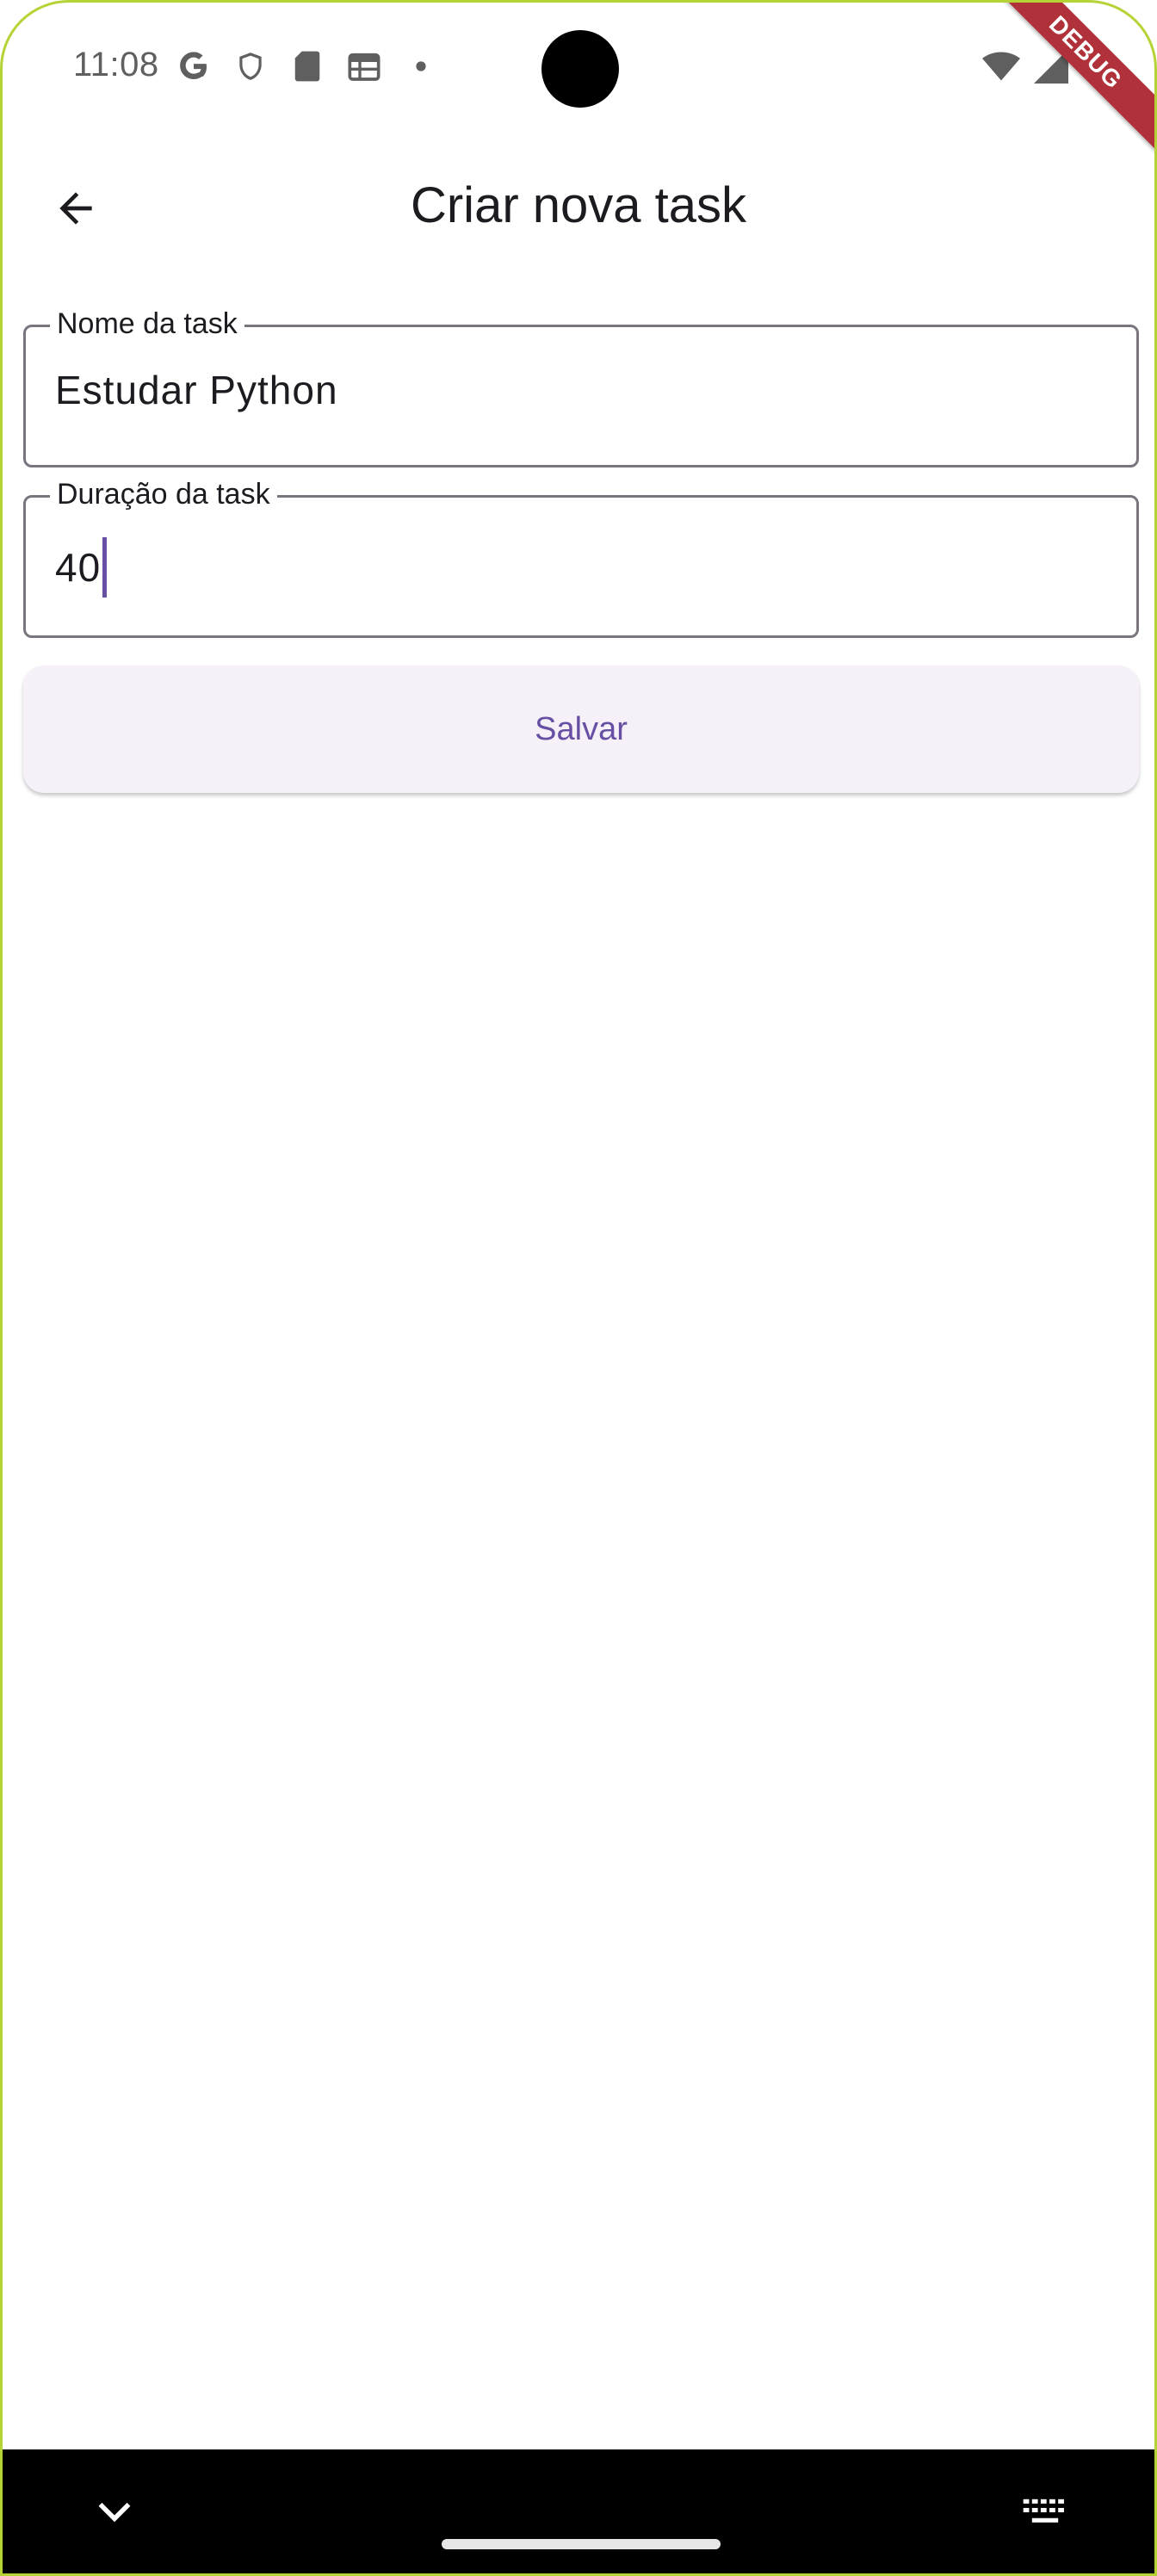 This screenshot has height=2576, width=1157. I want to click on sd-card-icon, so click(307, 66).